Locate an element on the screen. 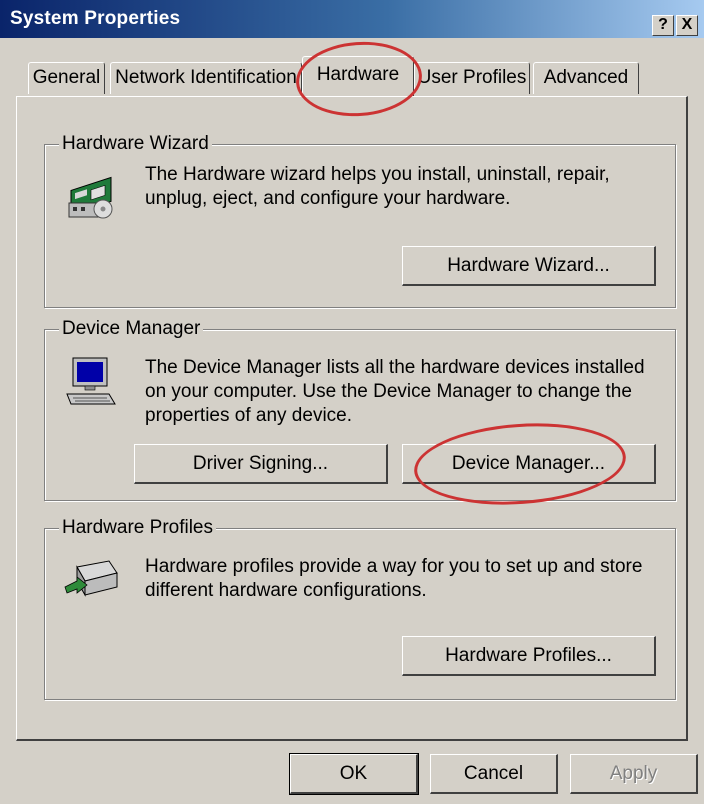 The image size is (704, 804). close-button: X is located at coordinates (687, 25).